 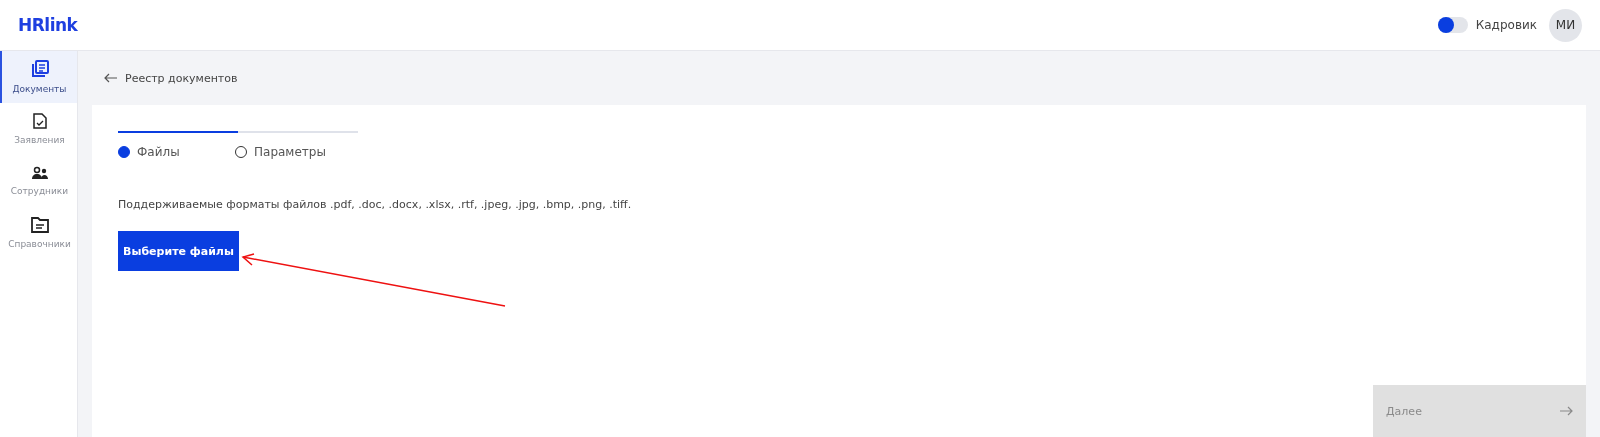 I want to click on sidebar-item: Документы, so click(x=38, y=77).